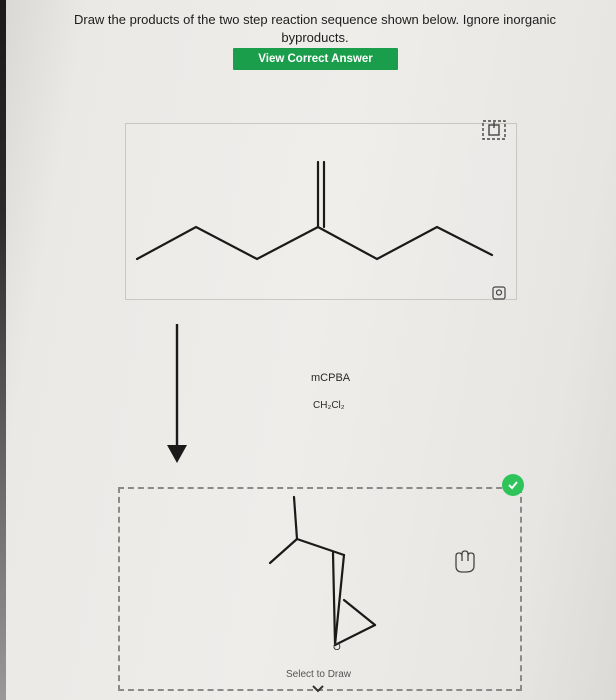 Image resolution: width=616 pixels, height=700 pixels. What do you see at coordinates (177, 393) in the screenshot?
I see `arrow-down-icon` at bounding box center [177, 393].